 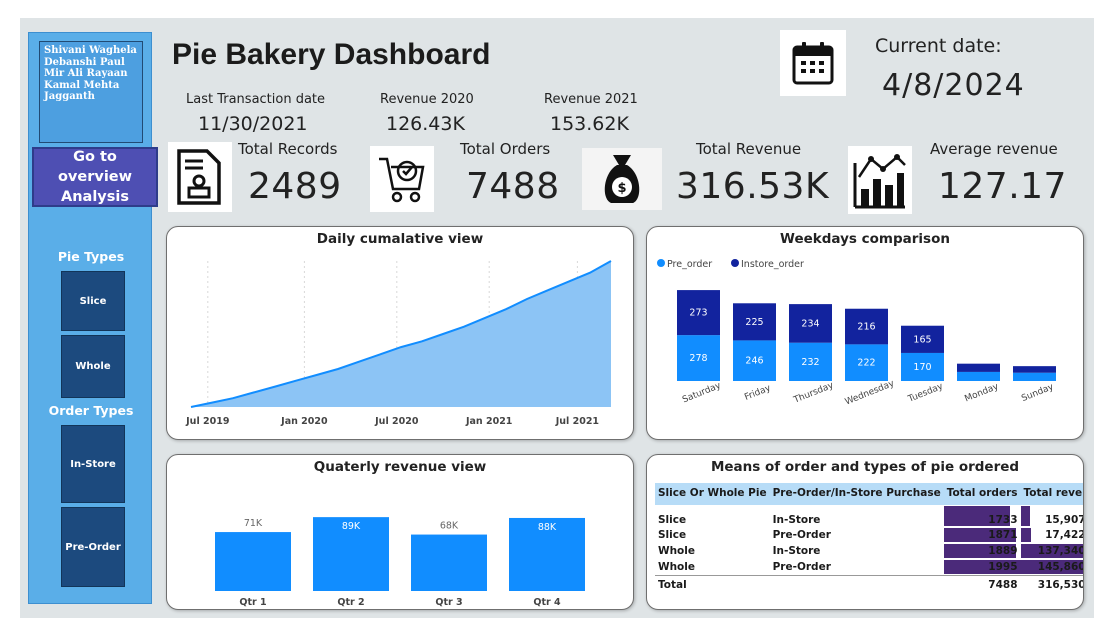 What do you see at coordinates (513, 186) in the screenshot?
I see `total-orders-value: 7488` at bounding box center [513, 186].